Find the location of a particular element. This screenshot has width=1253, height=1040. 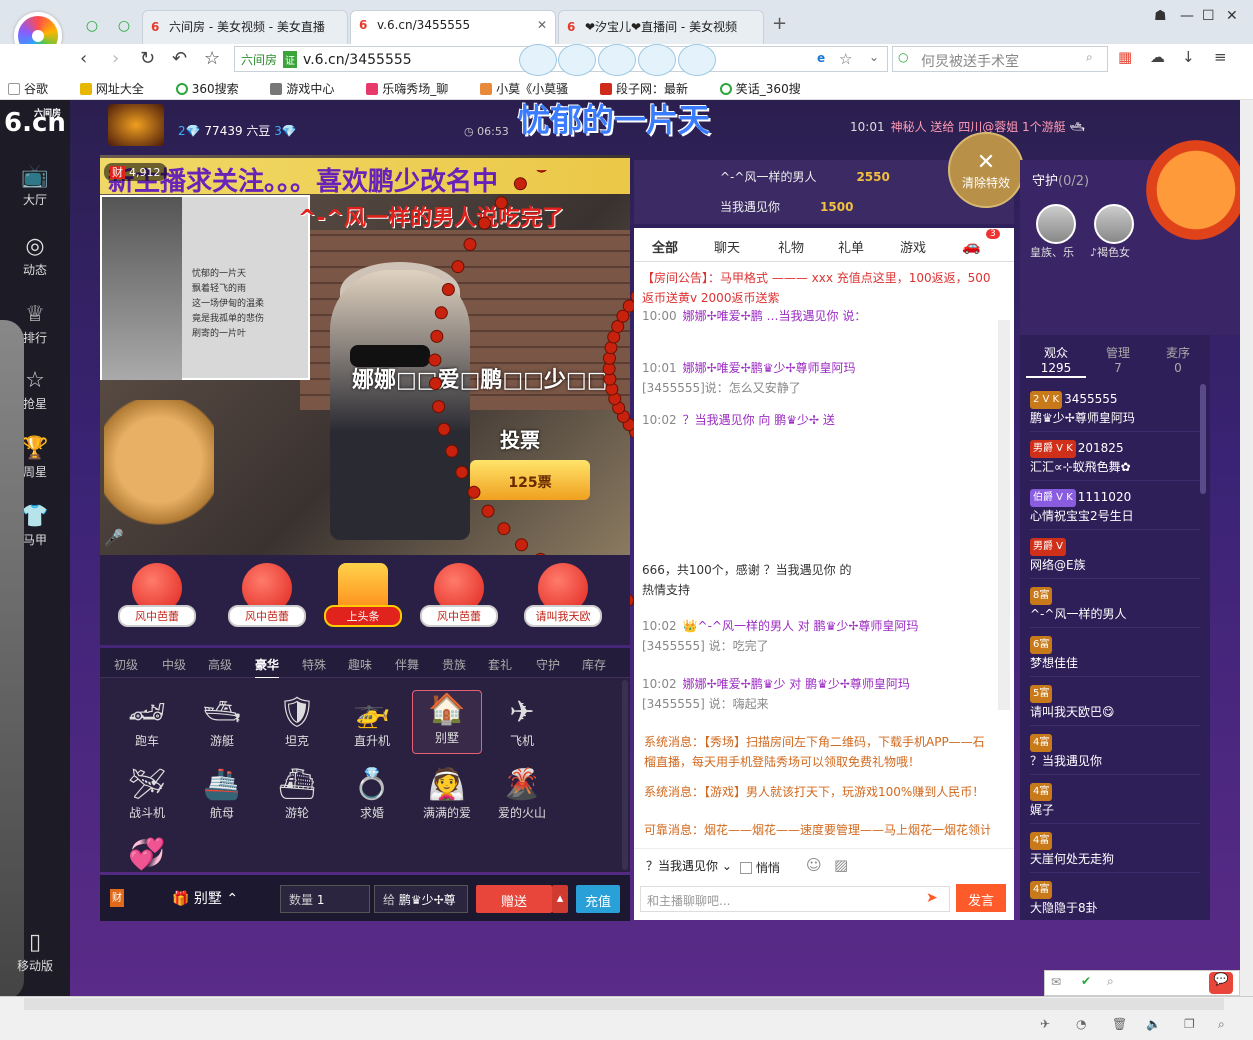

rank-item: ^-^风一样的男人 2550 is located at coordinates (805, 176).